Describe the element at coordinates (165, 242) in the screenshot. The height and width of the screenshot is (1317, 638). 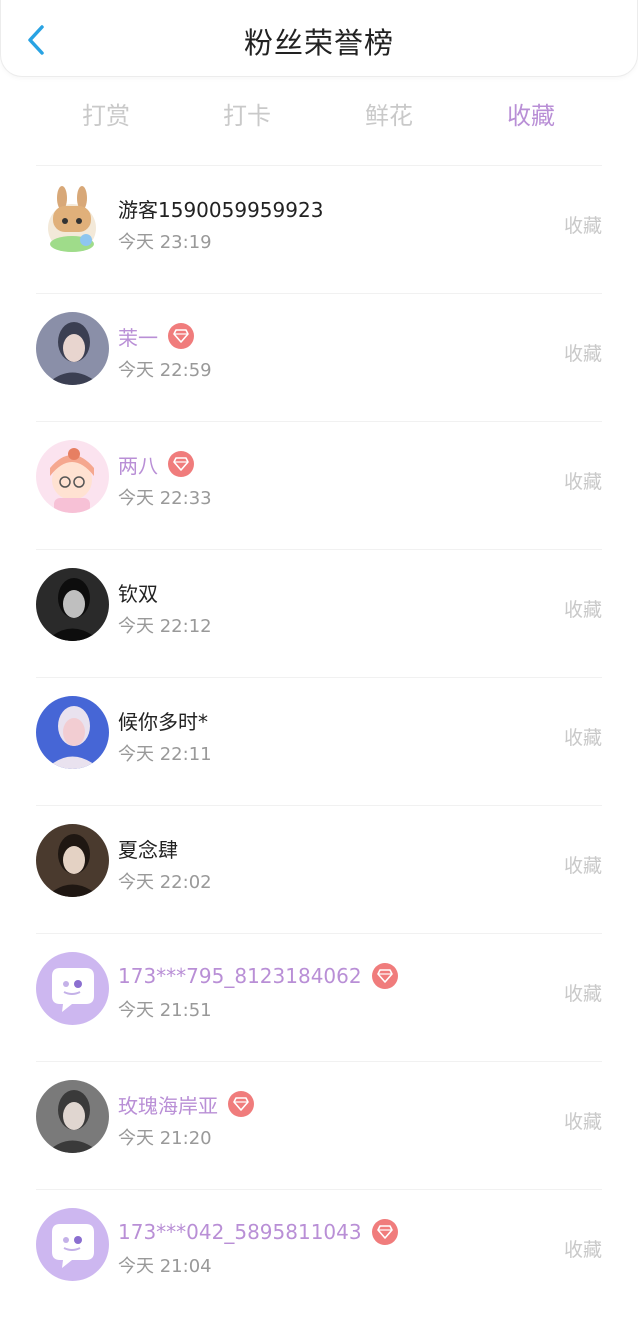
I see `fan-time: 今天 23:19` at that location.